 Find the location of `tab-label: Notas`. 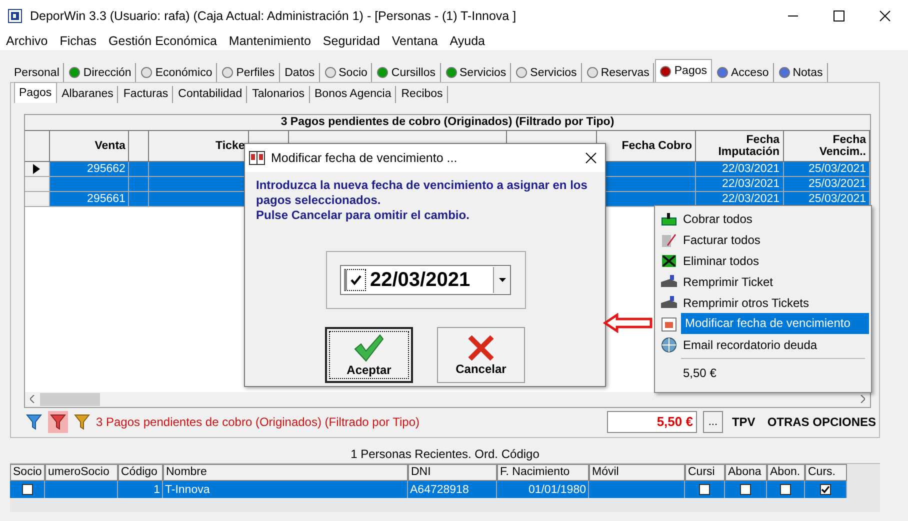

tab-label: Notas is located at coordinates (807, 72).